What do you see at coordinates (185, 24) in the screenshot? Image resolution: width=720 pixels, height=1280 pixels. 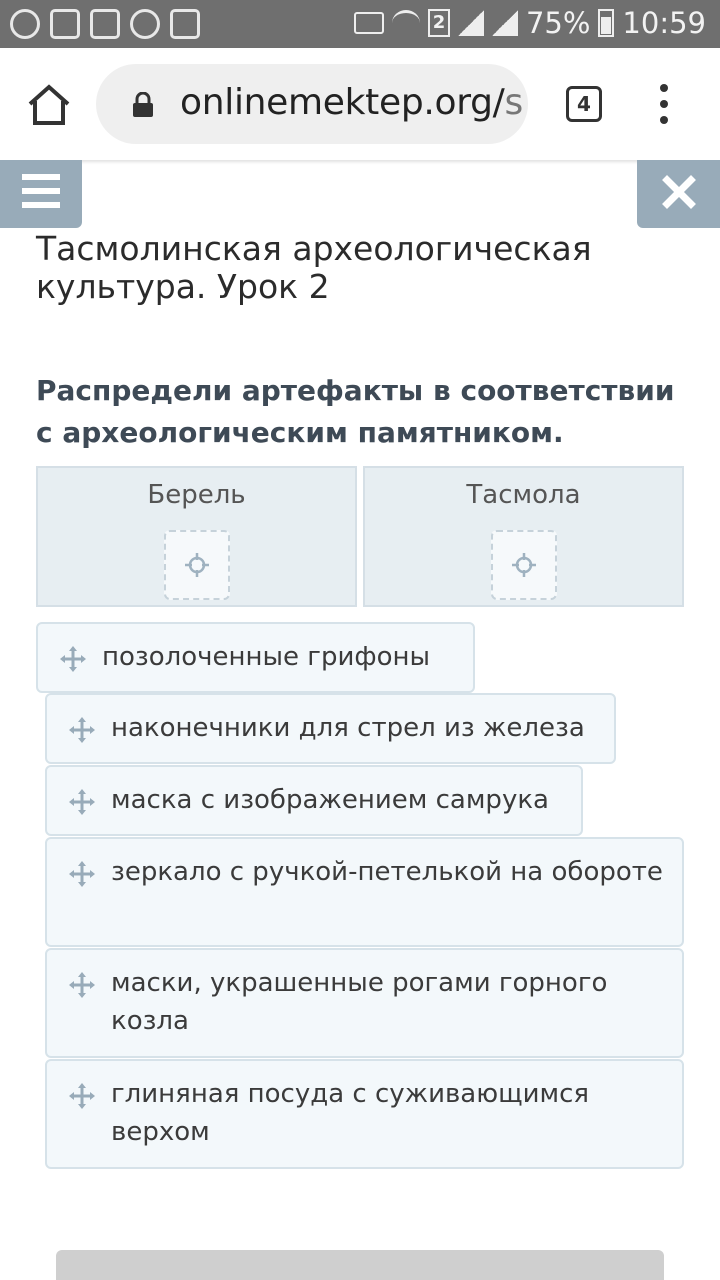 I see `cleaner-icon` at bounding box center [185, 24].